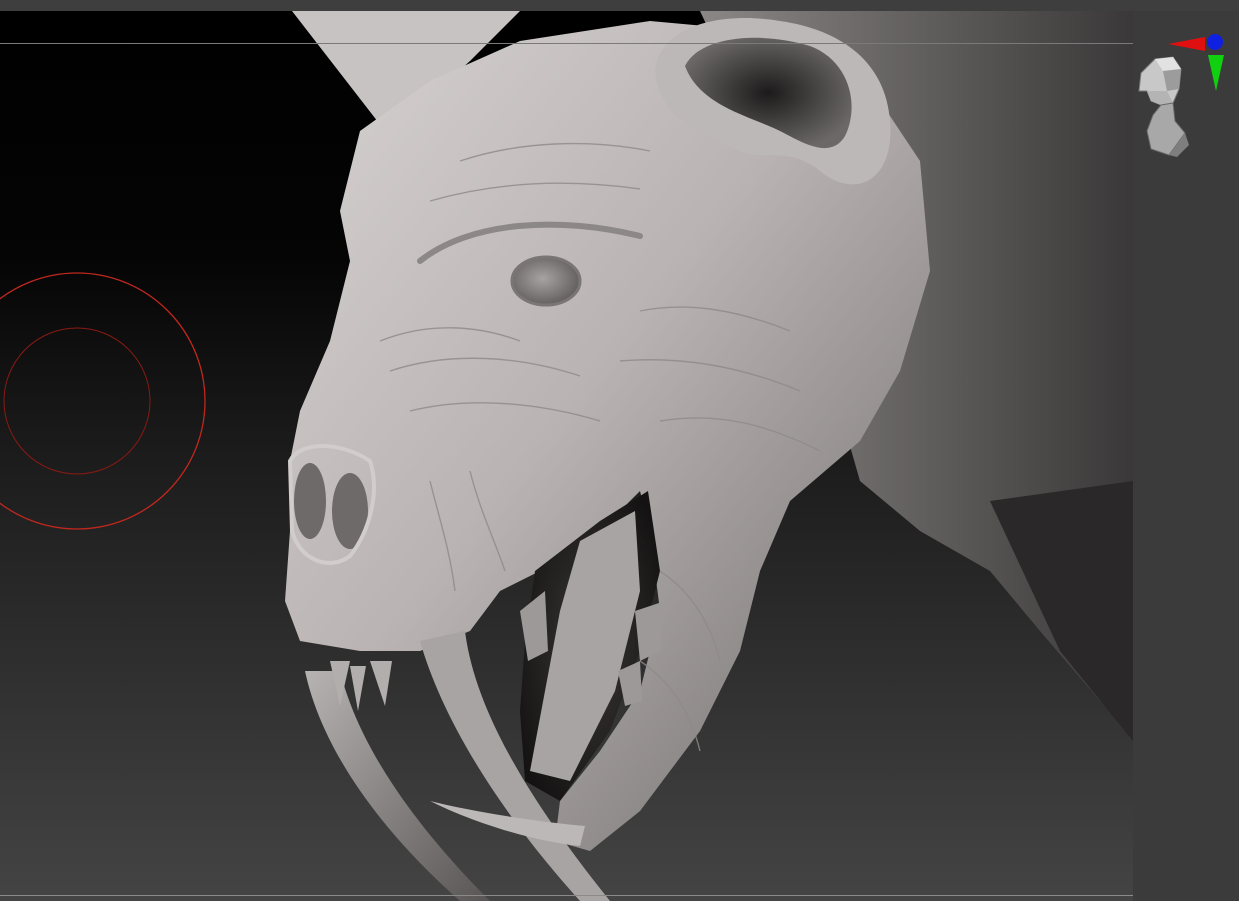 The height and width of the screenshot is (901, 1239). I want to click on eye, so click(546, 281).